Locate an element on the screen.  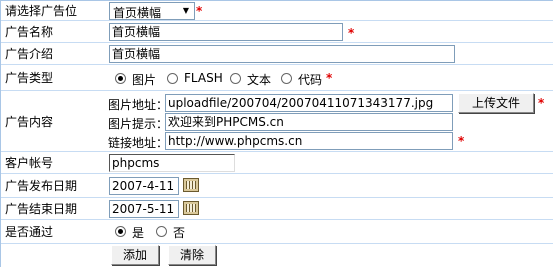
intro-label: 广告介绍 is located at coordinates (29, 54).